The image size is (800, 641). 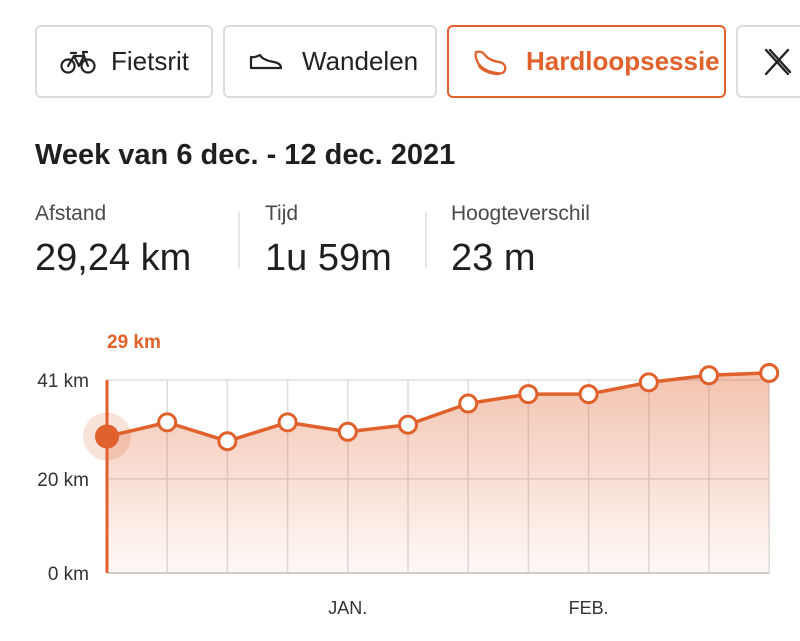 I want to click on y-tick-label: 20 km, so click(x=63, y=480).